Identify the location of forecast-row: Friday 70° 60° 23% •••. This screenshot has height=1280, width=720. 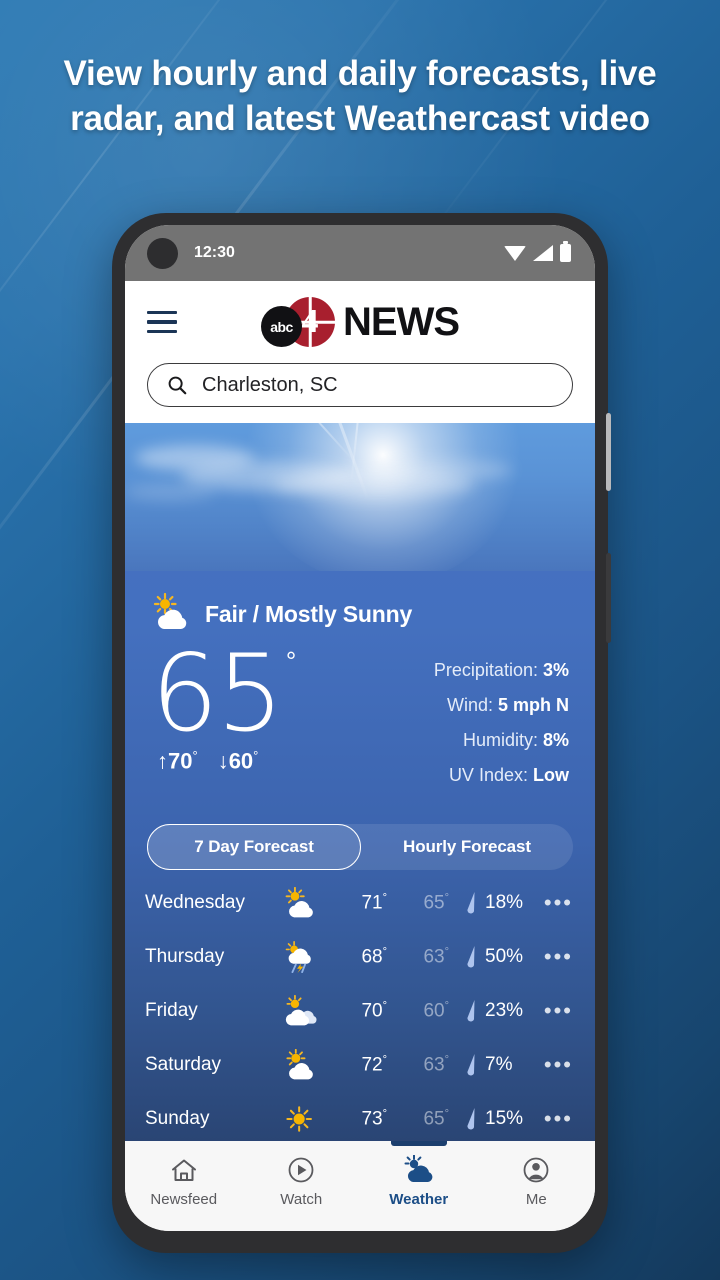
(360, 1011).